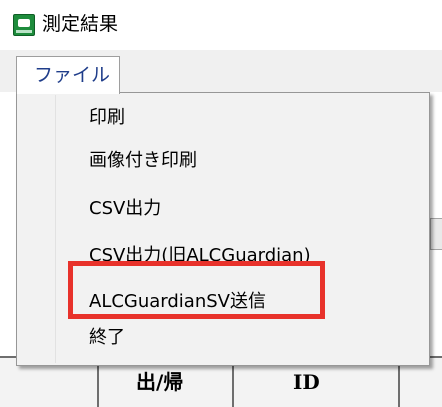  What do you see at coordinates (68, 75) in the screenshot?
I see `menu-file: ファイル` at bounding box center [68, 75].